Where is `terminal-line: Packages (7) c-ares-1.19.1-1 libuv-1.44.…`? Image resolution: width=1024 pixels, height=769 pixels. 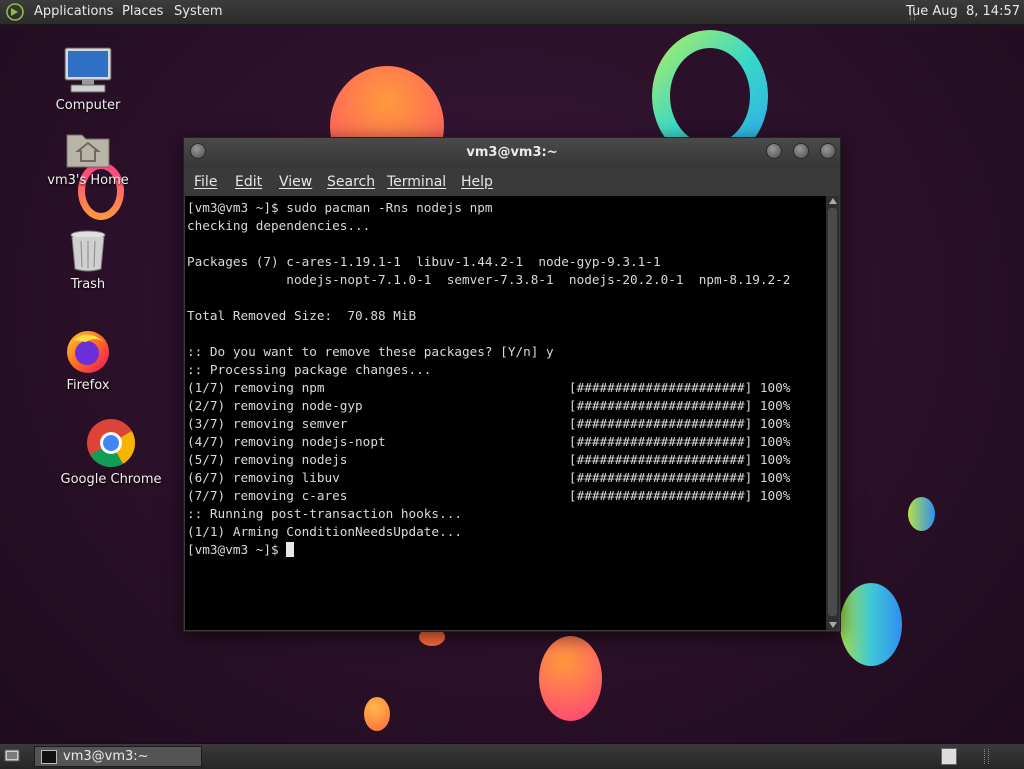
terminal-line: Packages (7) c-ares-1.19.1-1 libuv-1.44.… is located at coordinates (424, 261).